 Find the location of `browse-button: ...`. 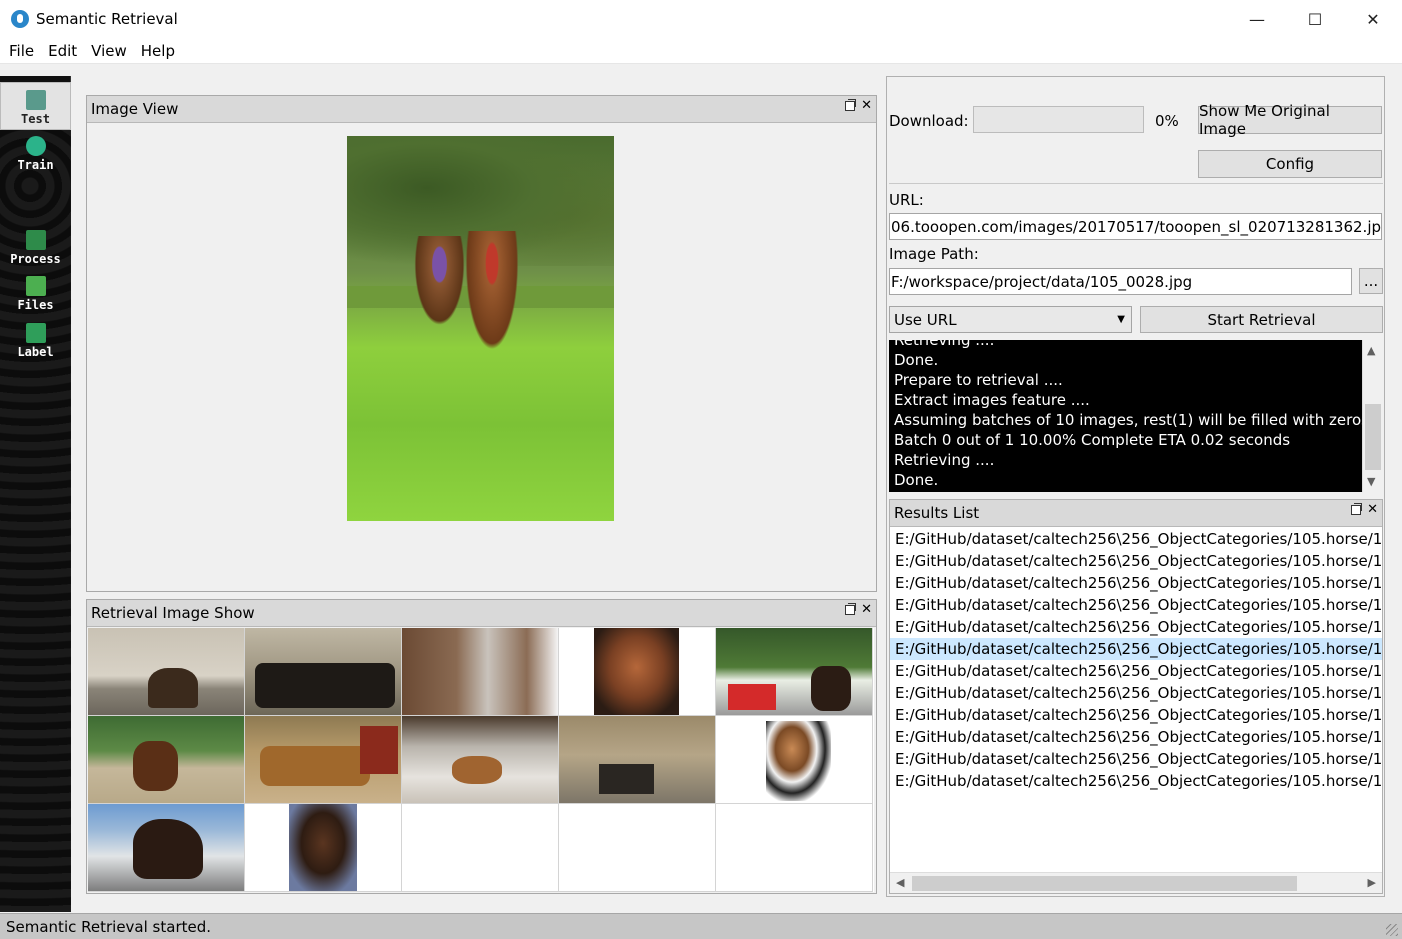

browse-button: ... is located at coordinates (1371, 281).